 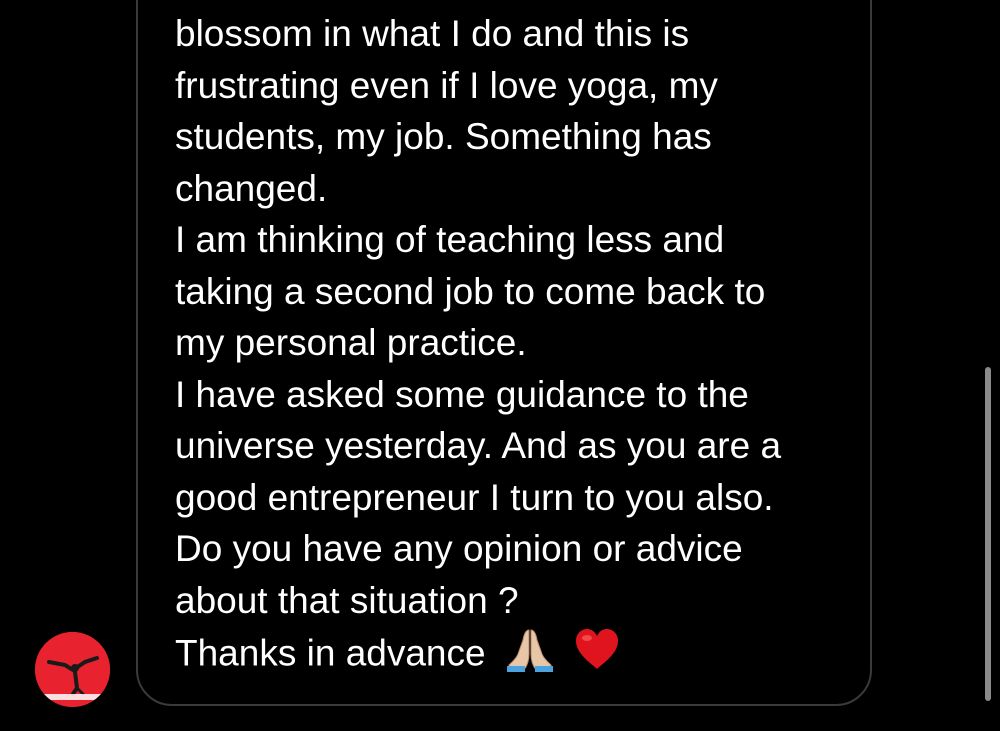 I want to click on message-line: universe yesterday. And as you are a, so click(x=478, y=445).